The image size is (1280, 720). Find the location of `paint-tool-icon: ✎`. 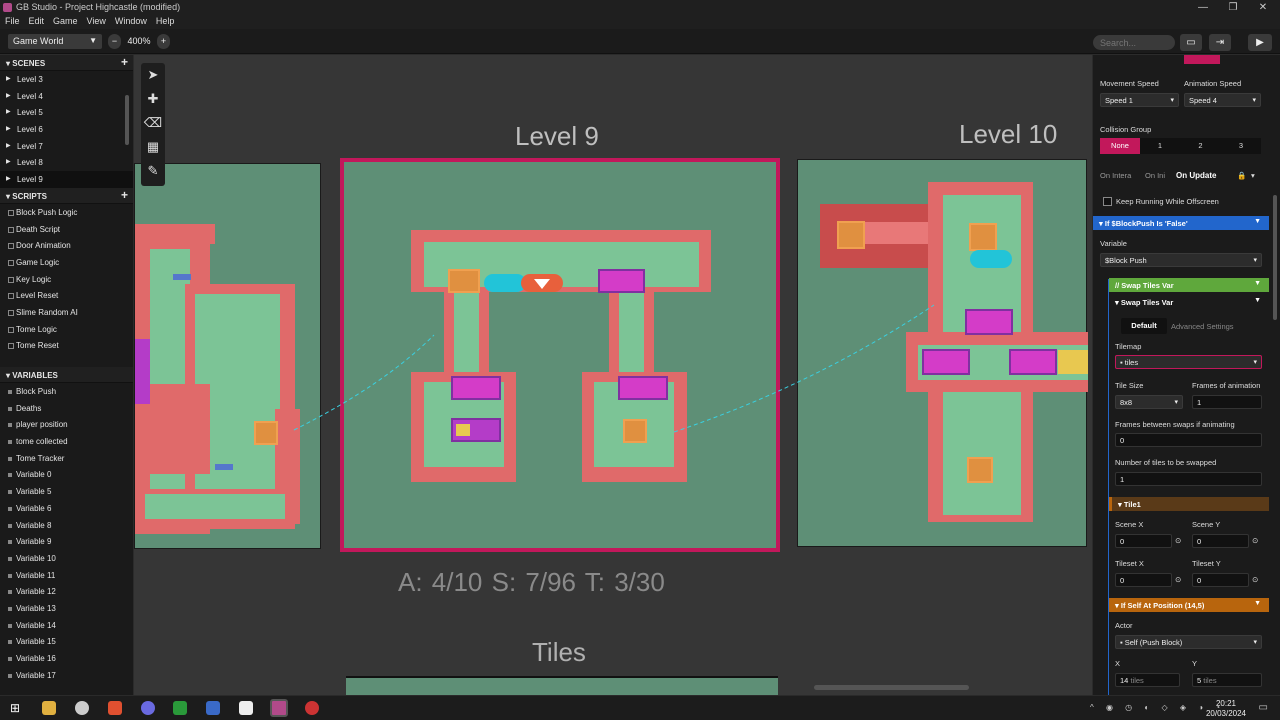

paint-tool-icon: ✎ is located at coordinates (153, 171).